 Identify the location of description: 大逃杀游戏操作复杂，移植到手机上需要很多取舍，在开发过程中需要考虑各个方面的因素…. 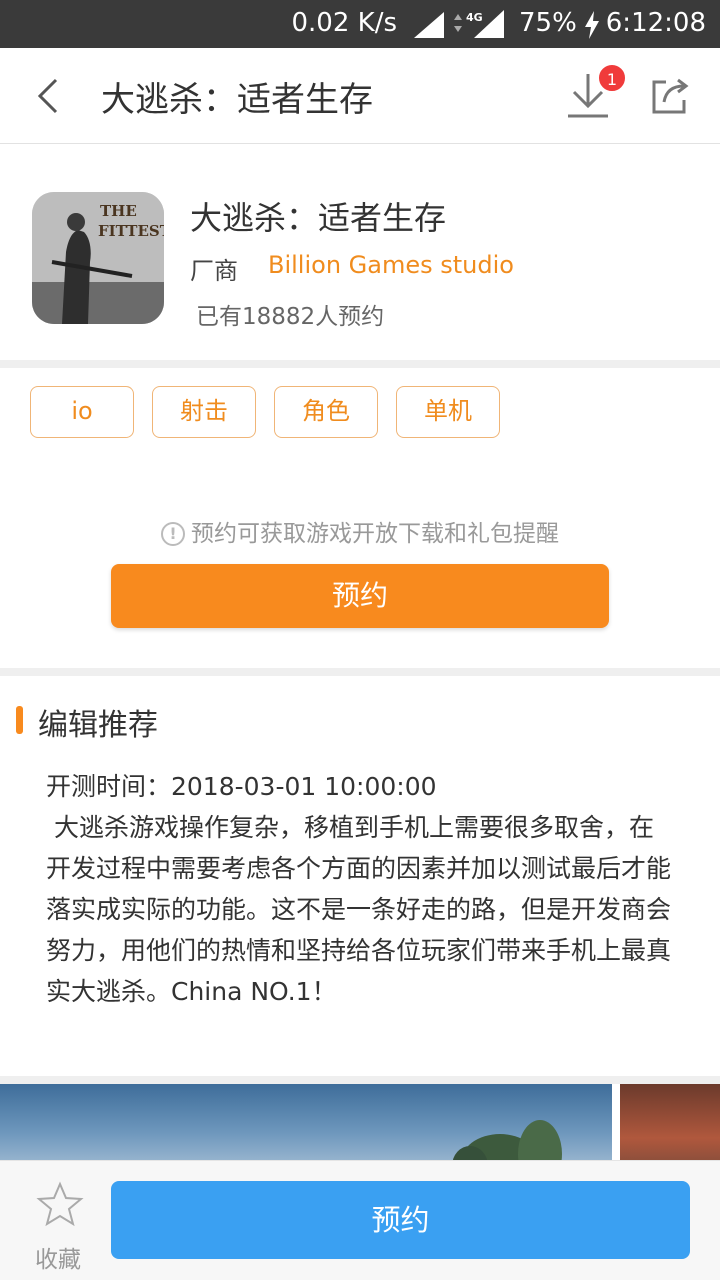
(359, 909).